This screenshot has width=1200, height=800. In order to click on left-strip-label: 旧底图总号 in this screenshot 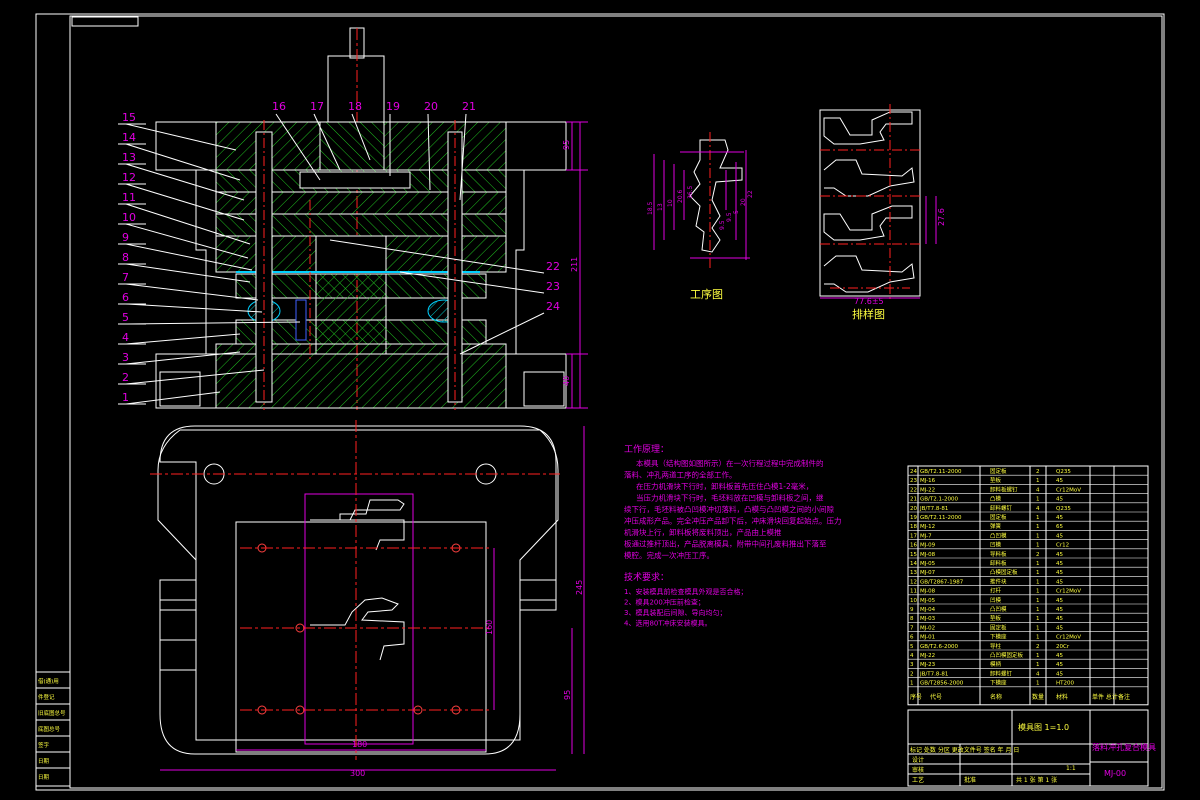, I will do `click(52, 713)`.